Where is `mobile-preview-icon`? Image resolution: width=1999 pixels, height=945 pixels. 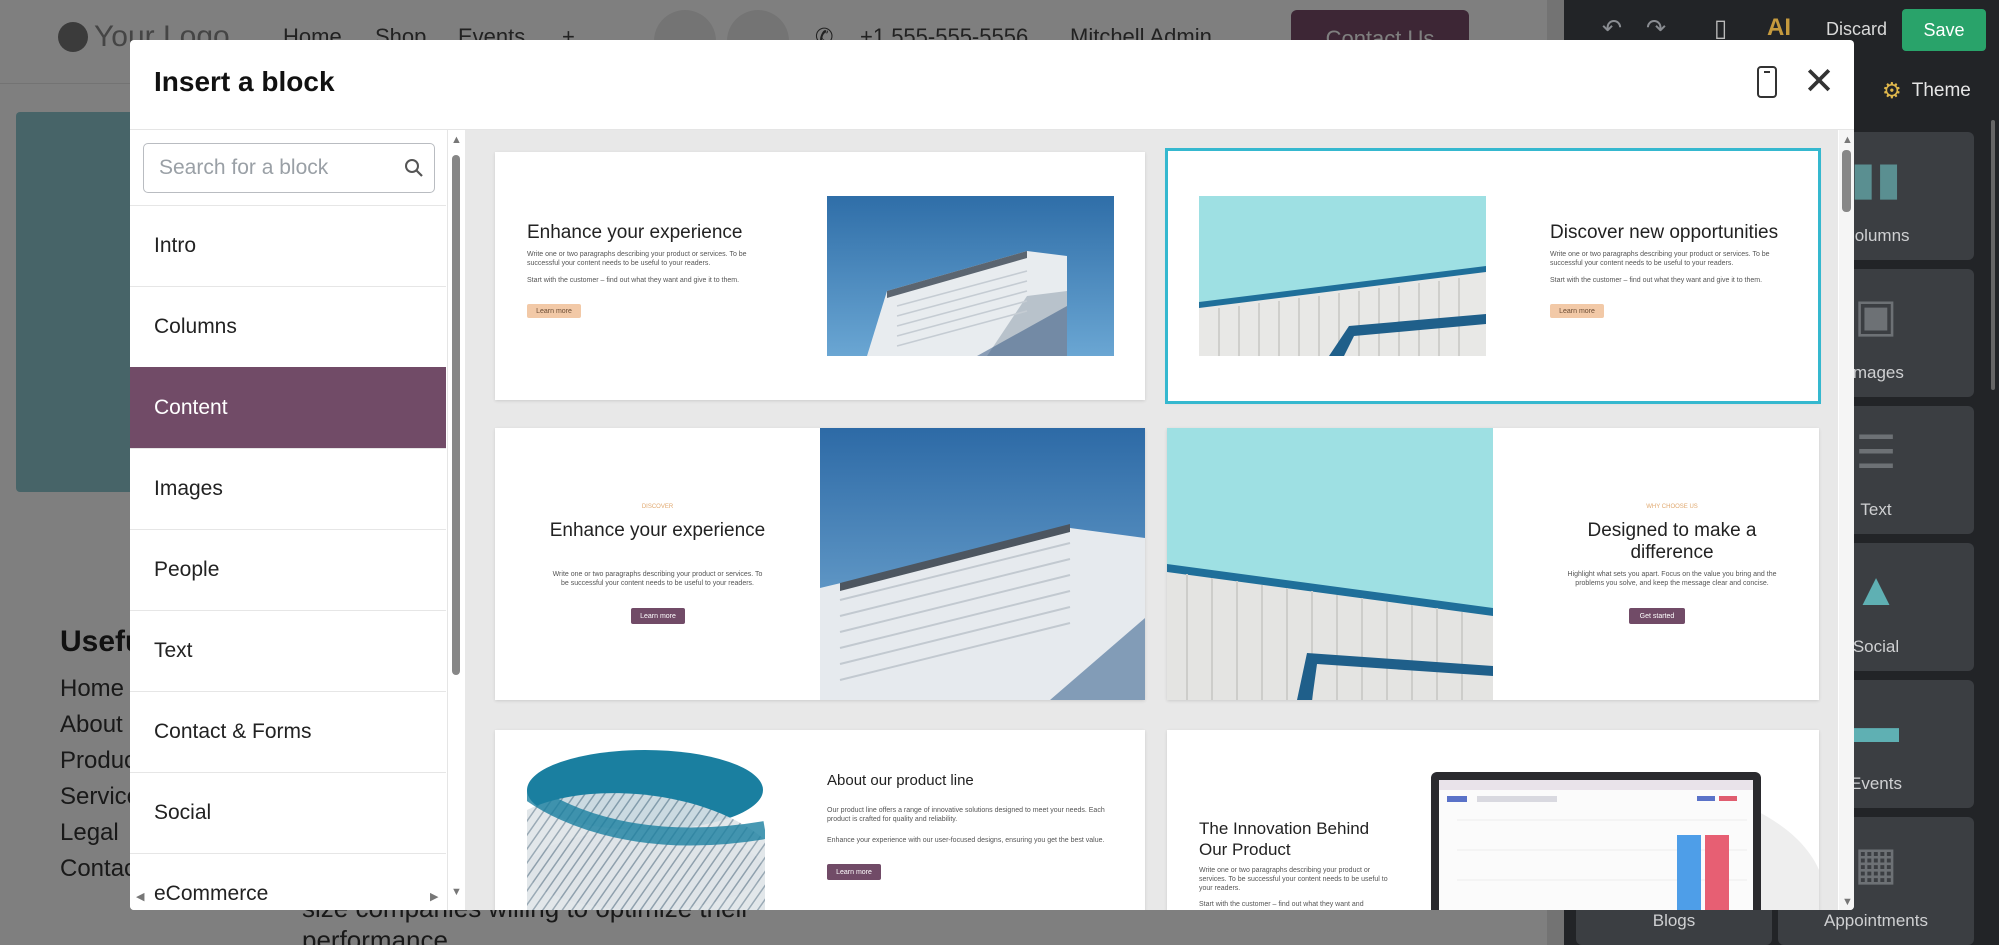 mobile-preview-icon is located at coordinates (1767, 82).